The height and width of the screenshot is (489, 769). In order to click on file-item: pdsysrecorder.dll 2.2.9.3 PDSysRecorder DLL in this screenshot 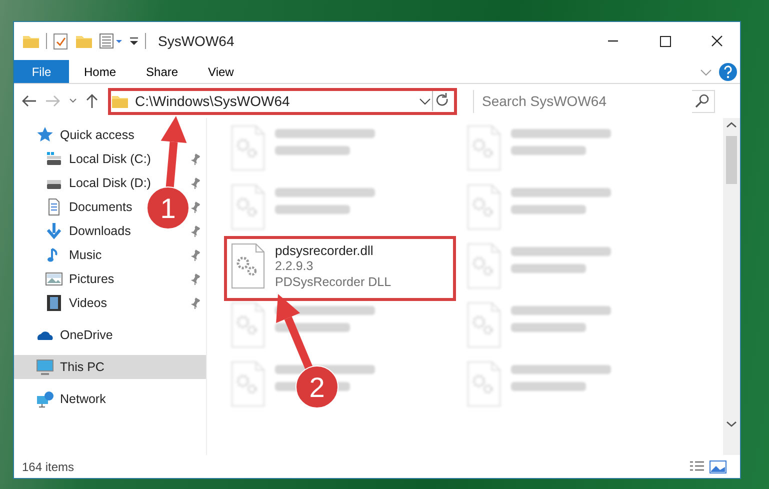, I will do `click(340, 268)`.